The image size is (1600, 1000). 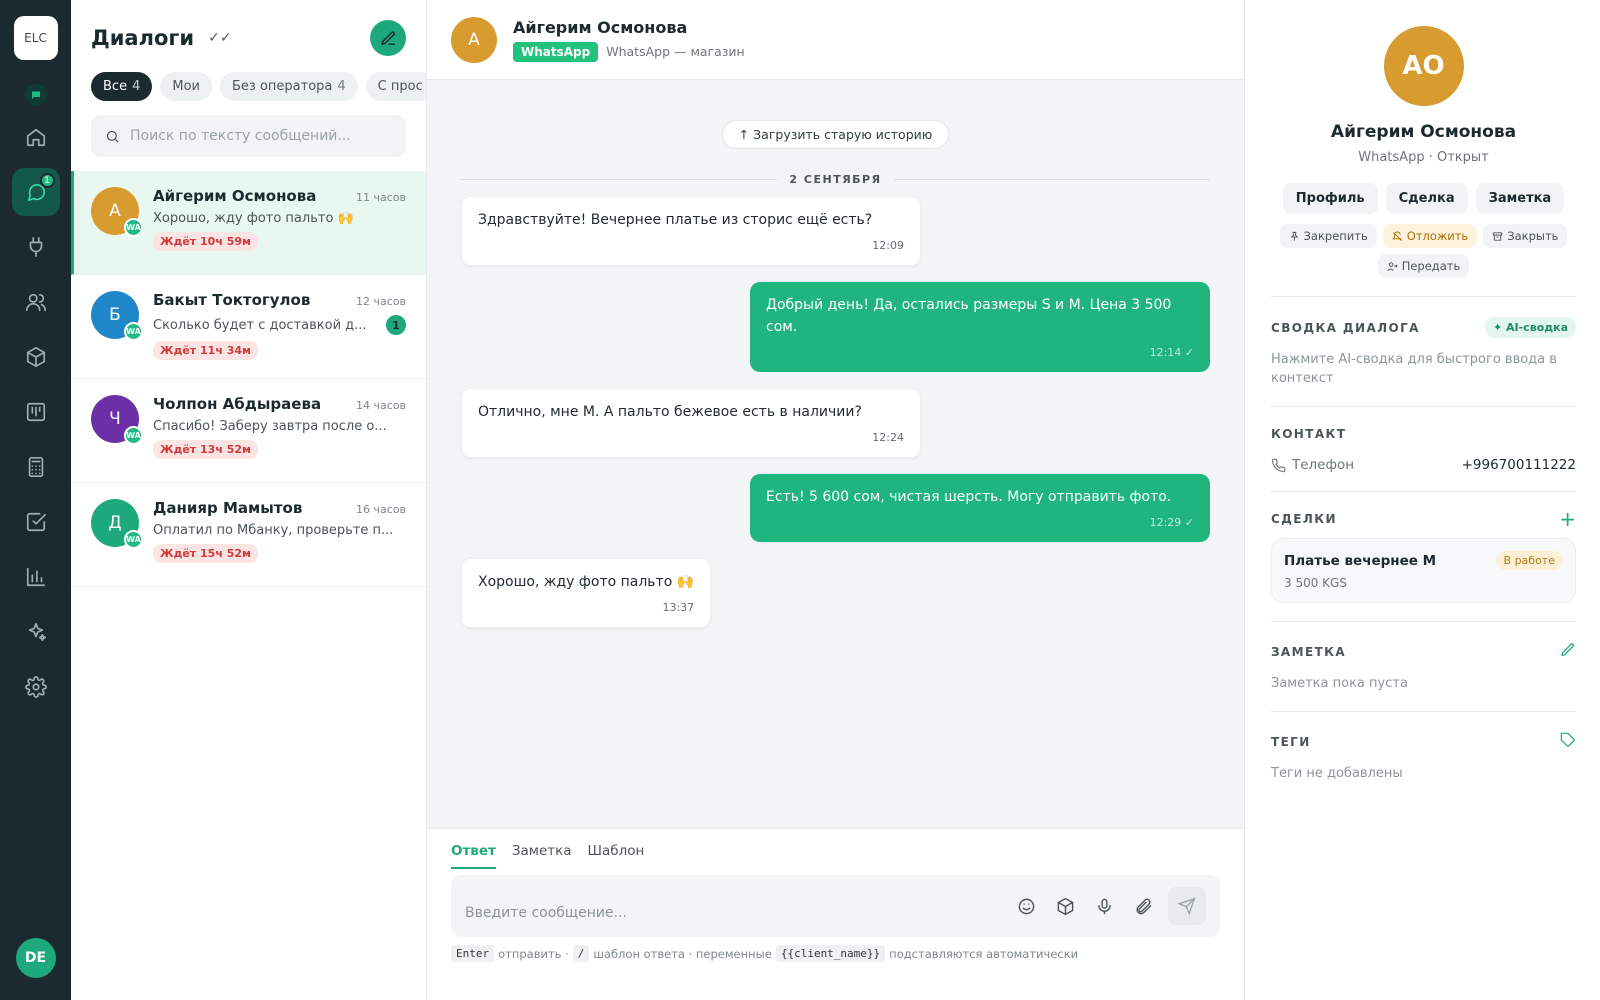 I want to click on tab-template: Шаблон, so click(x=616, y=856).